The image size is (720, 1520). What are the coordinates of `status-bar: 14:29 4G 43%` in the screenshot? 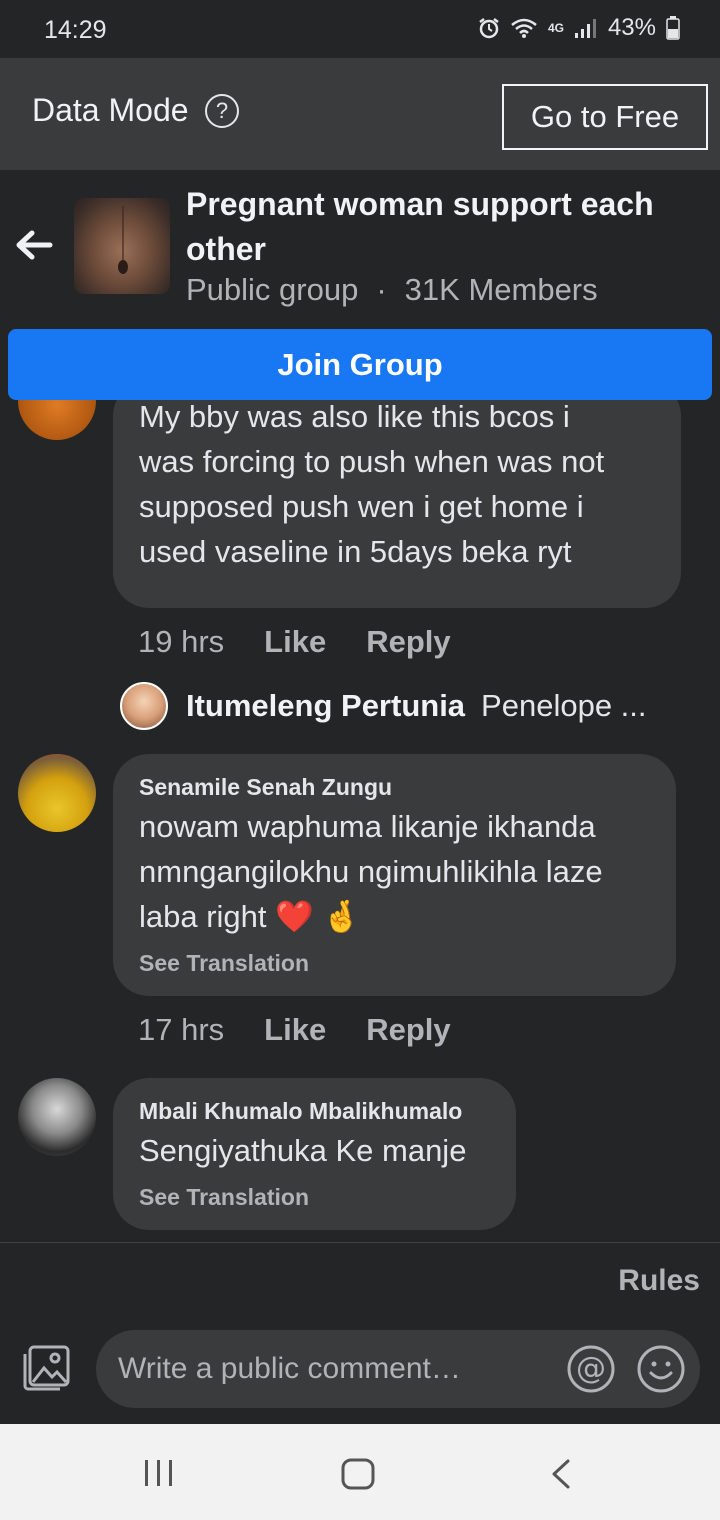 It's located at (360, 29).